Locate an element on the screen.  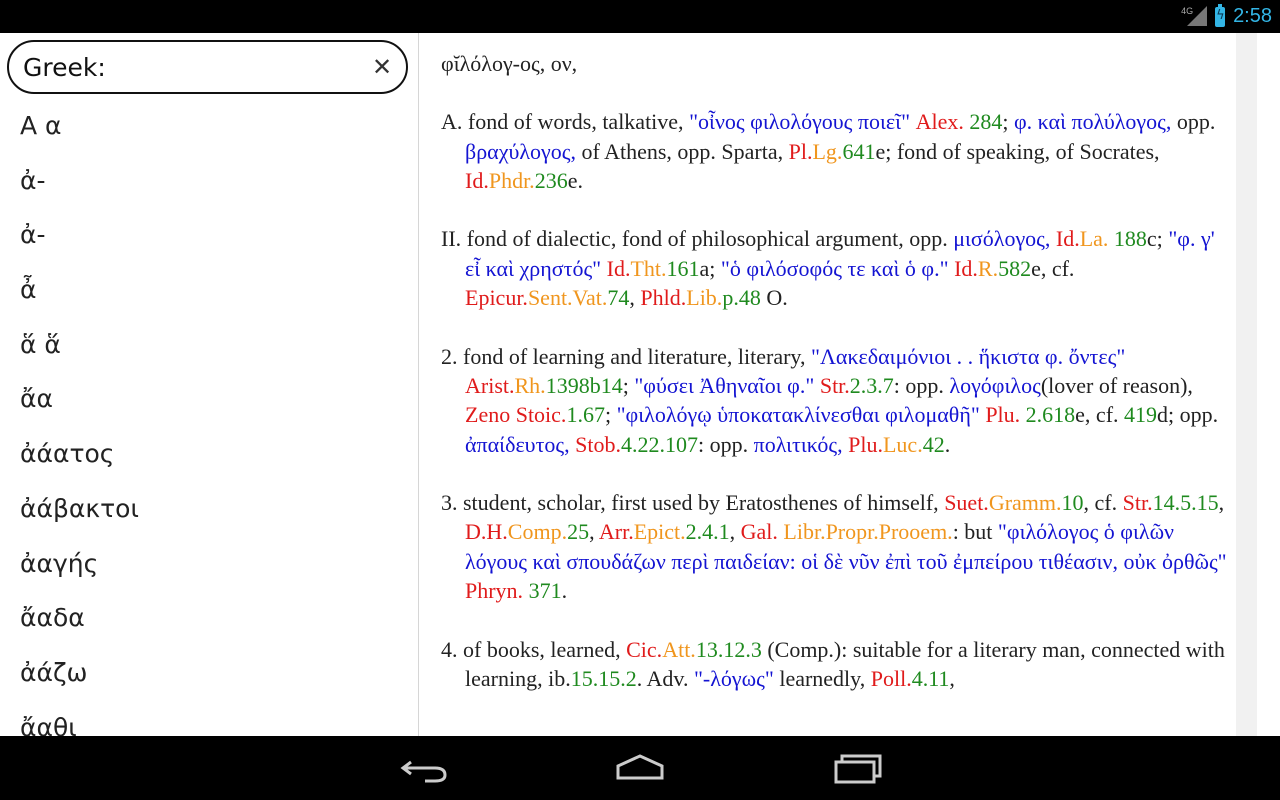
citation-link: Sent.Vat. is located at coordinates (567, 297).